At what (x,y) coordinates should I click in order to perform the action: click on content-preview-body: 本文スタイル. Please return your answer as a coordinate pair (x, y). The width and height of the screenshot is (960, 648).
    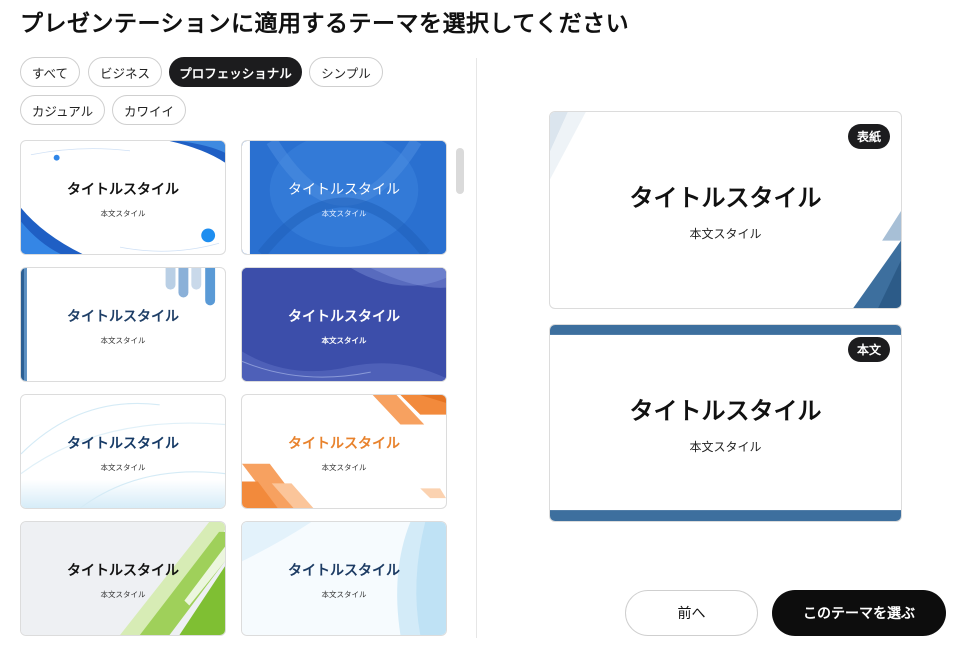
    Looking at the image, I should click on (725, 447).